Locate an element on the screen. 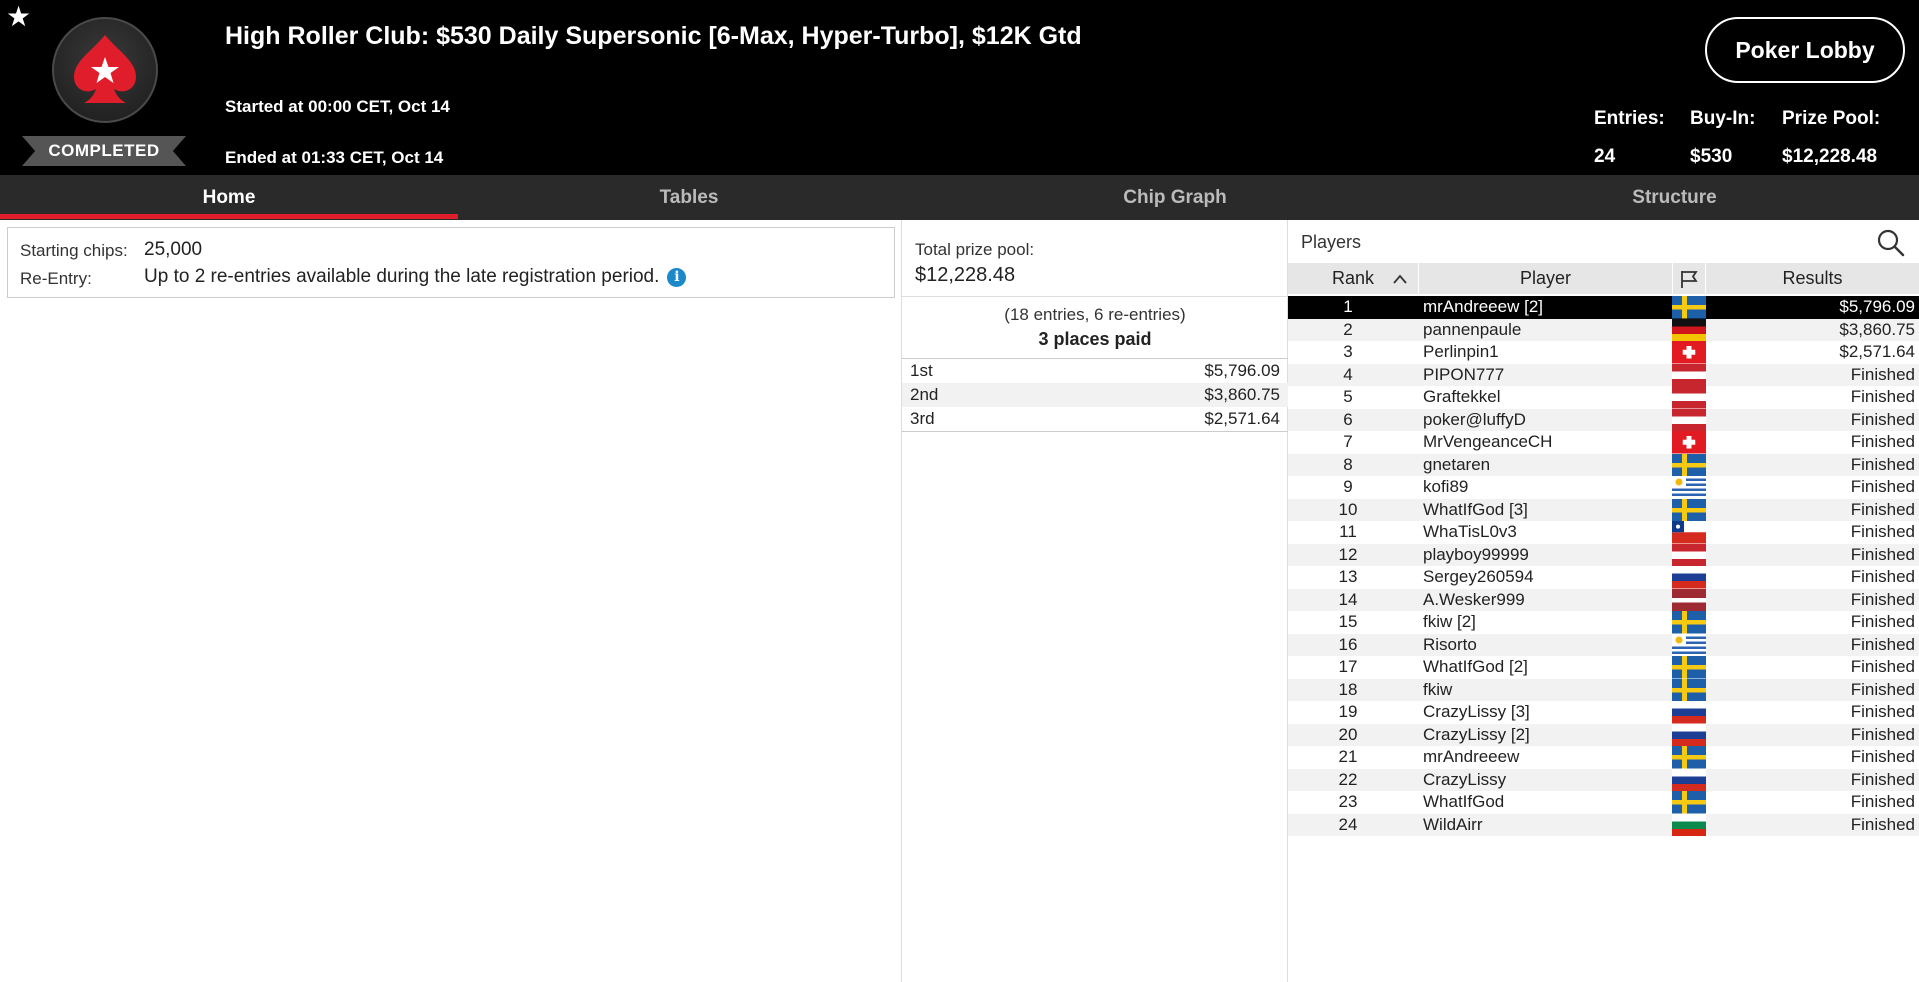  spade-icon is located at coordinates (105, 69).